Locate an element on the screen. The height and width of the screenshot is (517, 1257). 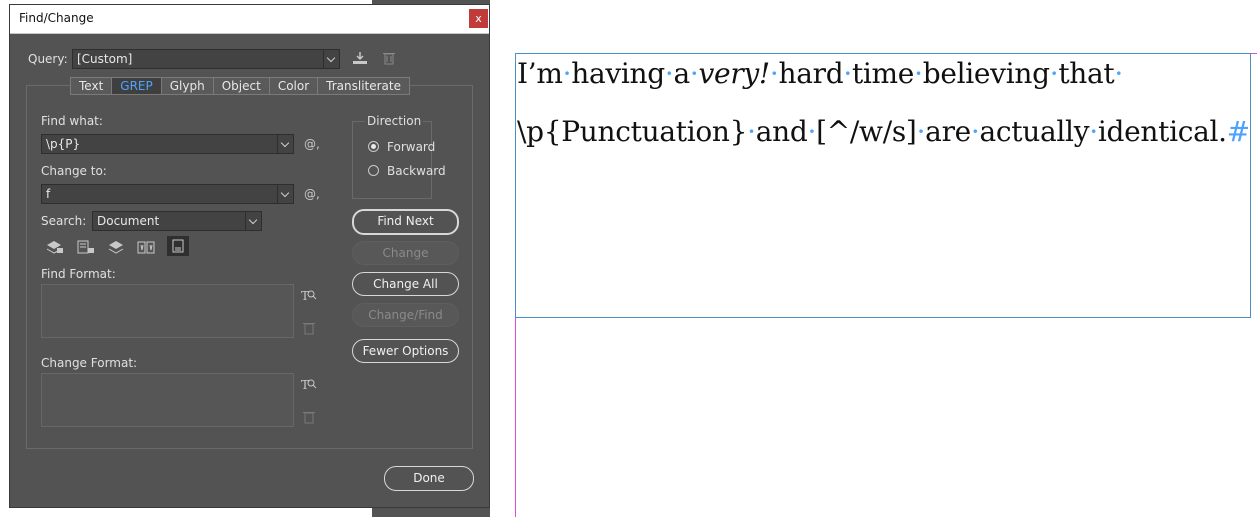
change-find-button: Change/Find is located at coordinates (405, 315).